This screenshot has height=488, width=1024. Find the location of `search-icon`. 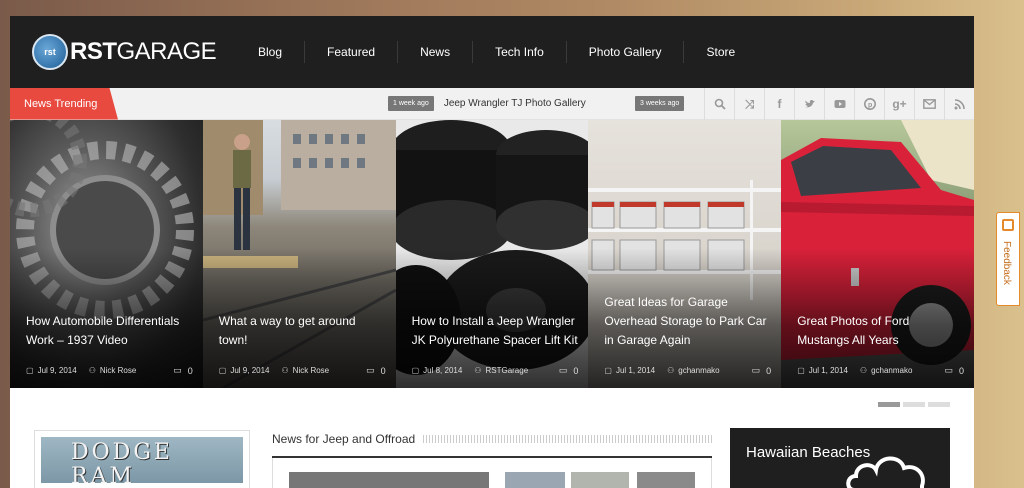

search-icon is located at coordinates (719, 104).